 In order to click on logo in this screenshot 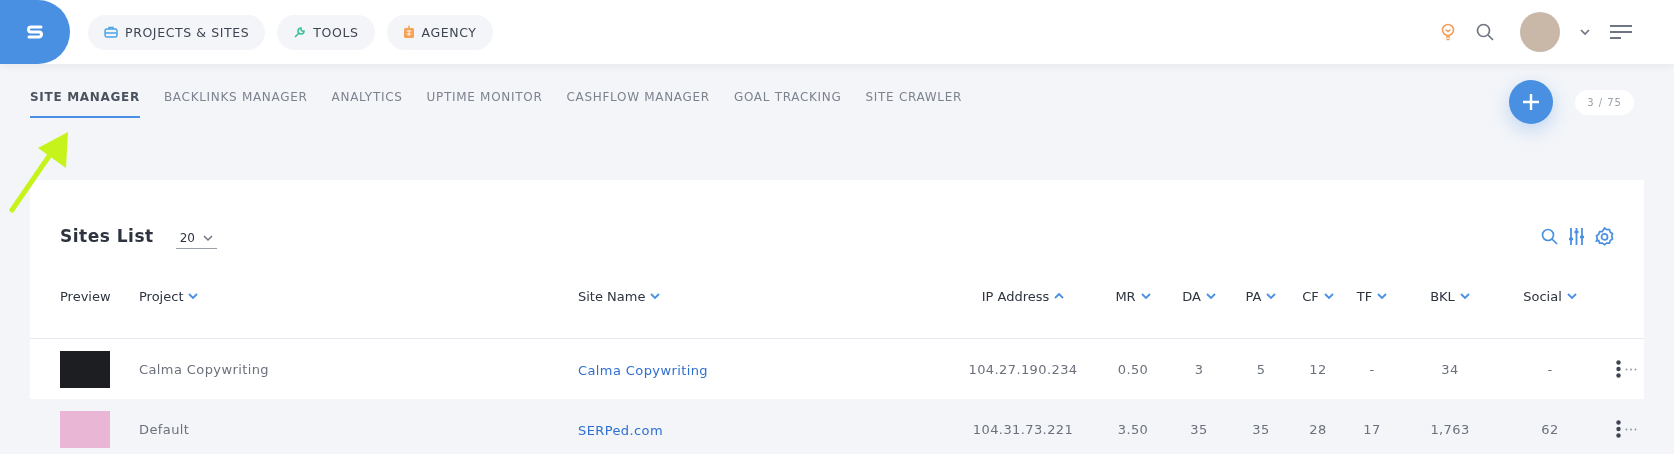, I will do `click(35, 32)`.